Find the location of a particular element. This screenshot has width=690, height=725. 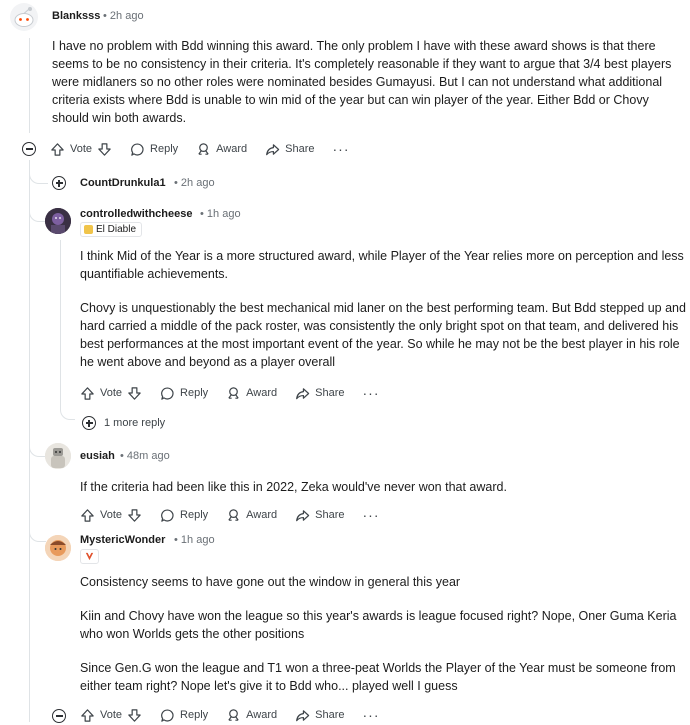

expand-replies-button is located at coordinates (89, 423).